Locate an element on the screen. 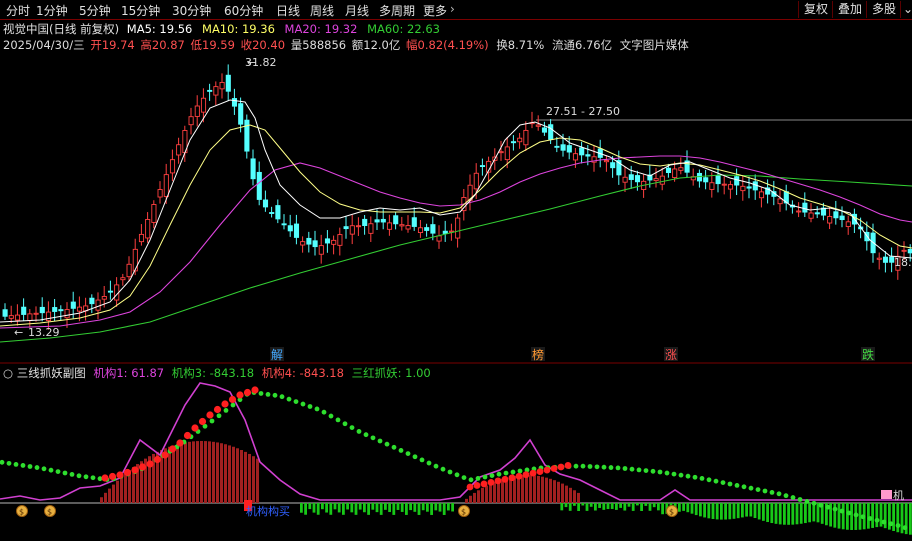  event-tag-jie: 解 is located at coordinates (277, 355).